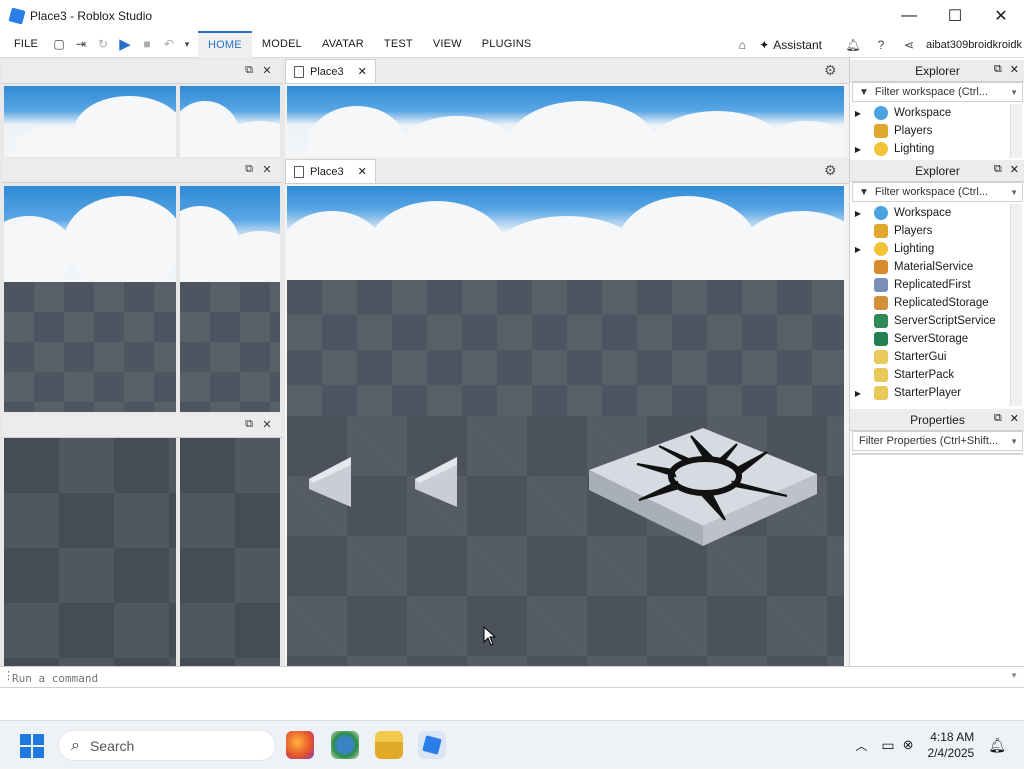 The height and width of the screenshot is (769, 1024). I want to click on decal-part, so click(703, 486).